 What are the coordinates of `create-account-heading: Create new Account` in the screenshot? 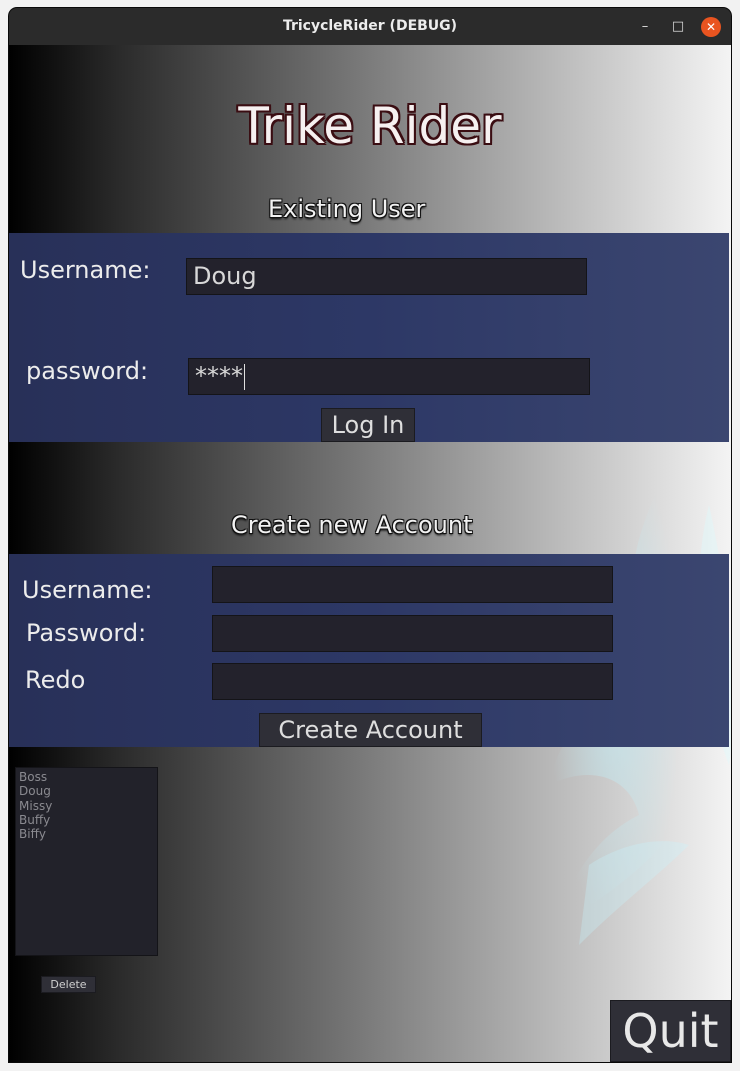 It's located at (352, 525).